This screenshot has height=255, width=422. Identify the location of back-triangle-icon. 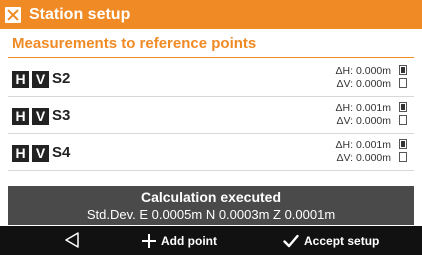
(72, 240).